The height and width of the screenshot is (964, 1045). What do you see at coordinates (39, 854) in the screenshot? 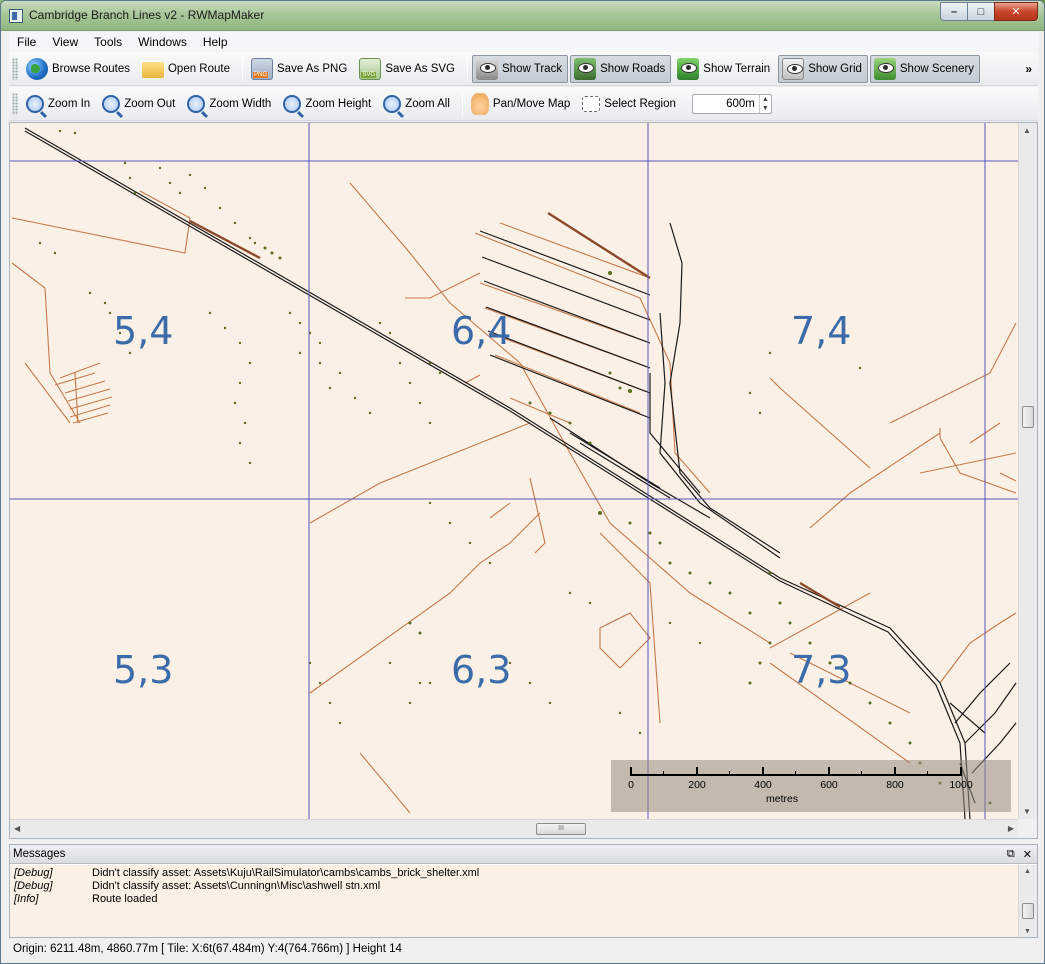
I see `messages-title: Messages` at bounding box center [39, 854].